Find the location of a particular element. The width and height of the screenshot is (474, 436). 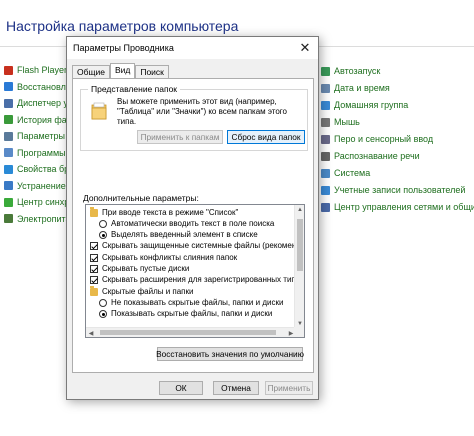

settings-option: Выделять введенный элемент в списке is located at coordinates (178, 235).